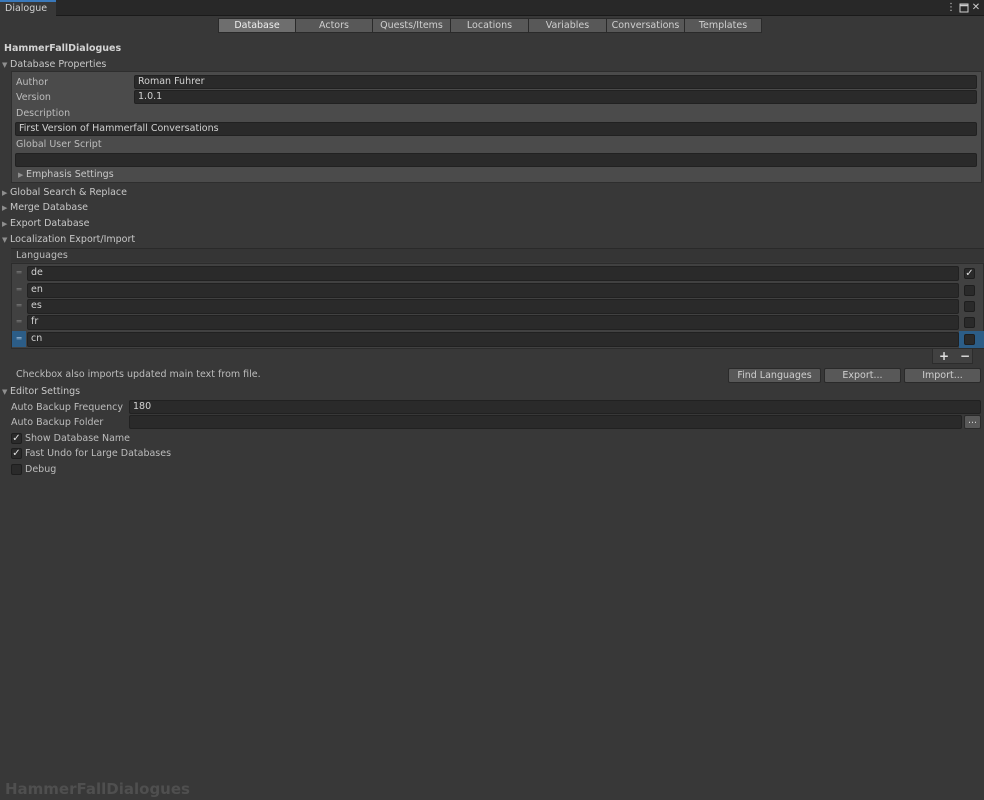  I want to click on add-button: +, so click(944, 356).